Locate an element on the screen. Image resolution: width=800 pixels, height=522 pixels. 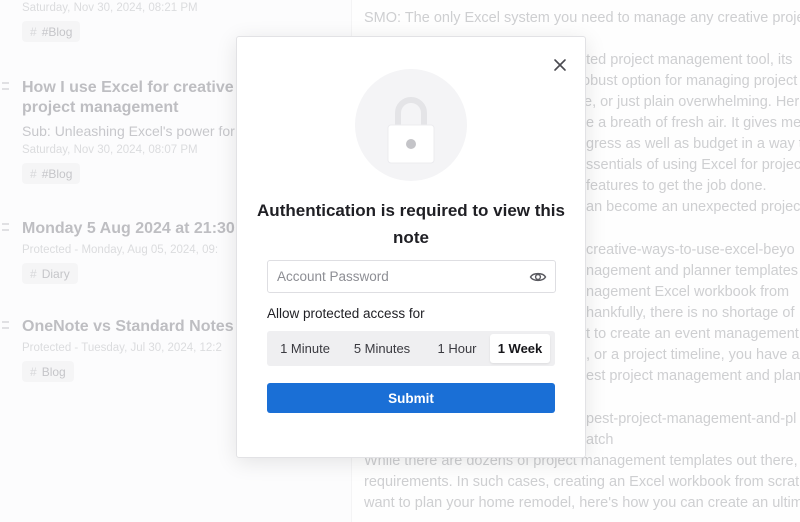
duration-selector: 1 Minute 5 Minutes 1 Hour 1 Week is located at coordinates (411, 348).